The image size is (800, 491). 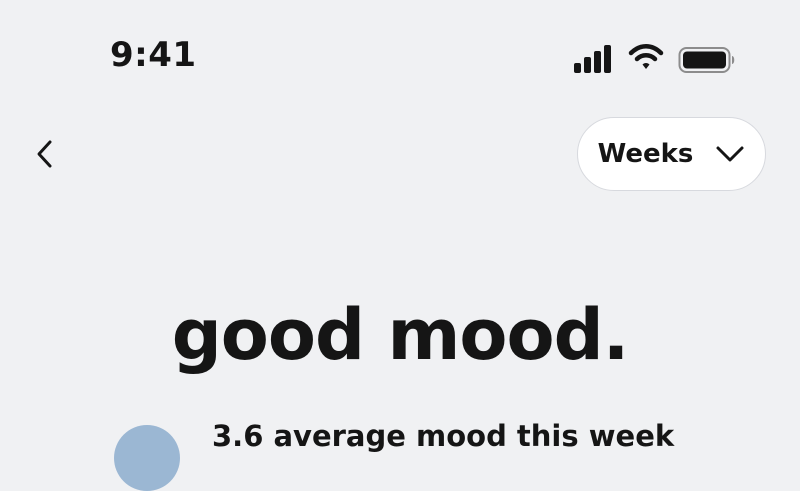 What do you see at coordinates (592, 59) in the screenshot?
I see `signal-icon` at bounding box center [592, 59].